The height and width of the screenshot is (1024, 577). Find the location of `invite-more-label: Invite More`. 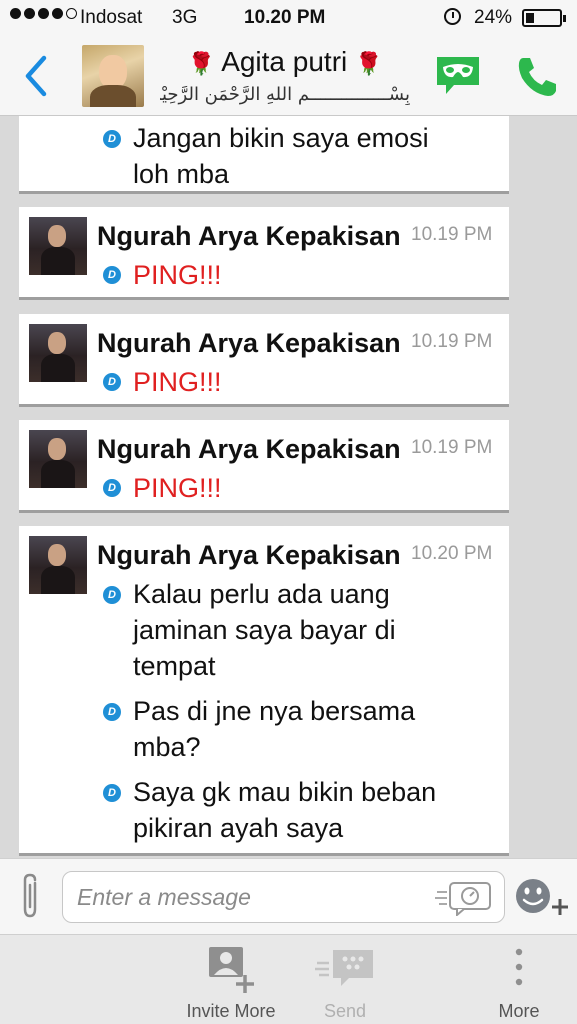

invite-more-label: Invite More is located at coordinates (231, 1011).